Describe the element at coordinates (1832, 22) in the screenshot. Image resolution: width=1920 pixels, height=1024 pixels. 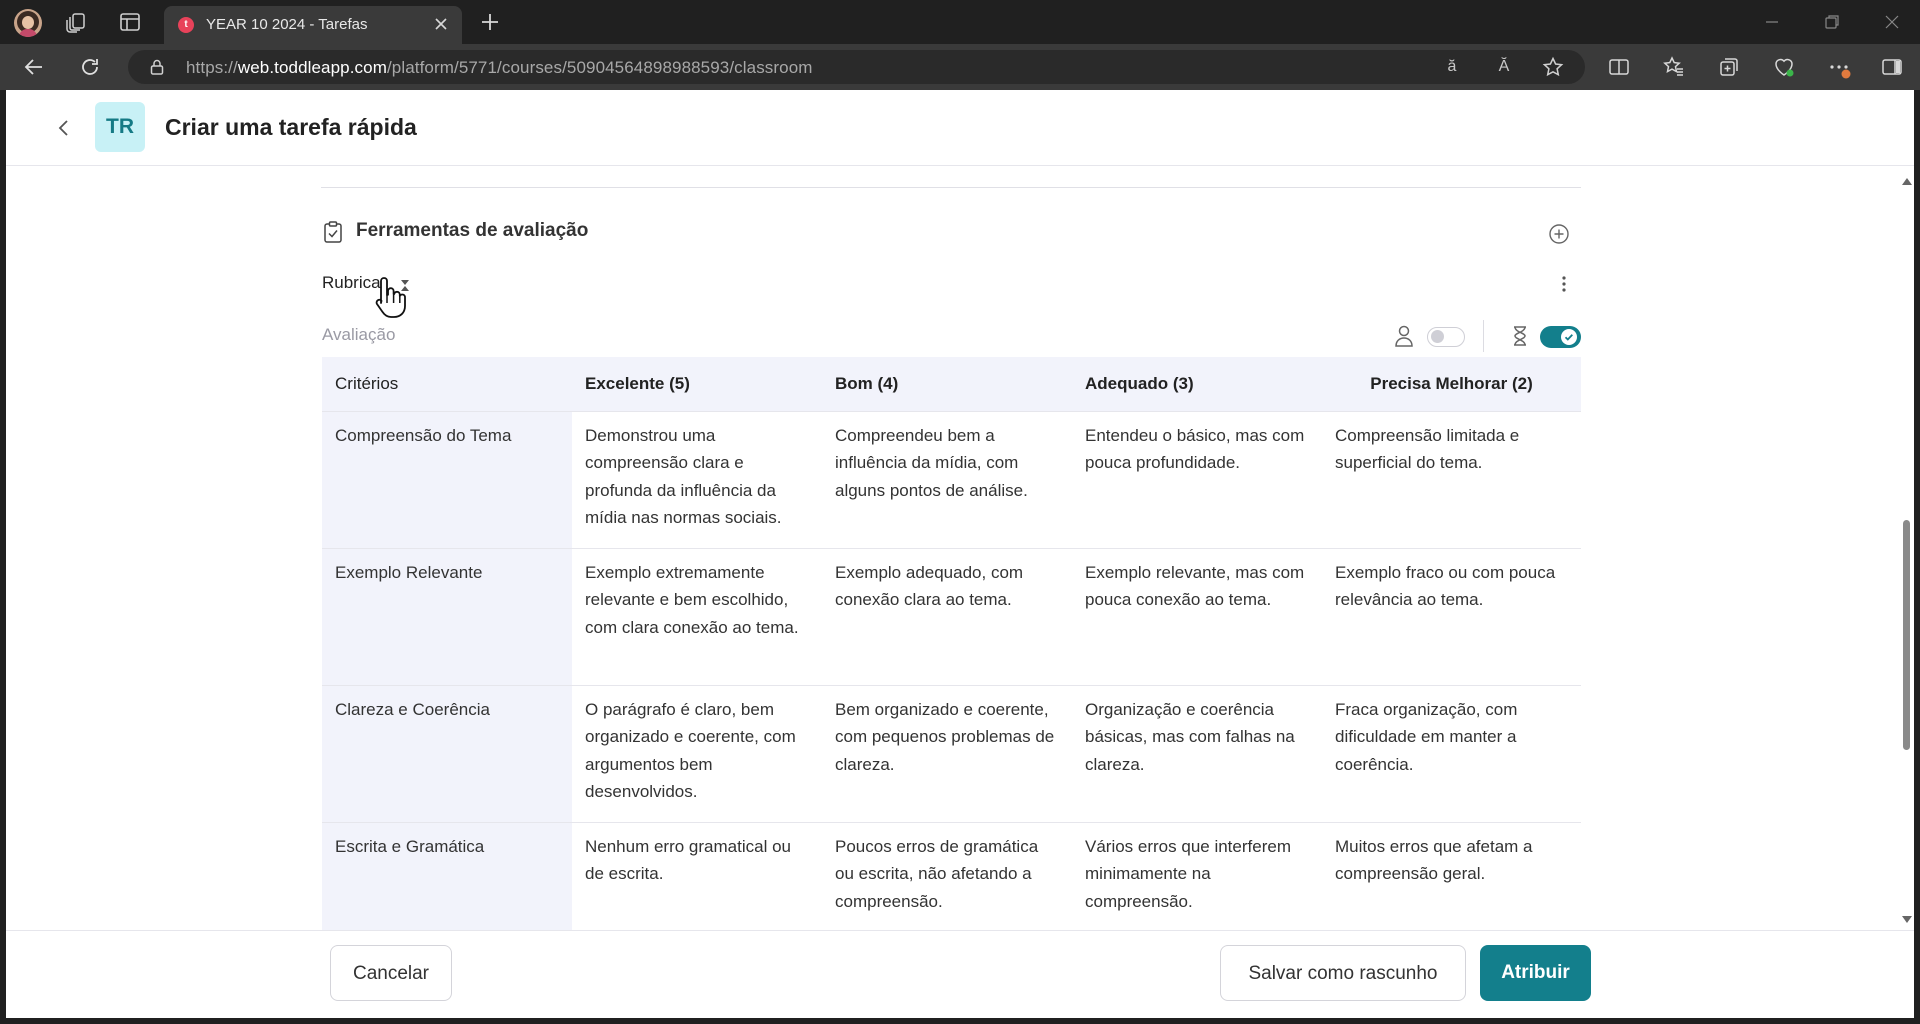
I see `restore-icon` at that location.